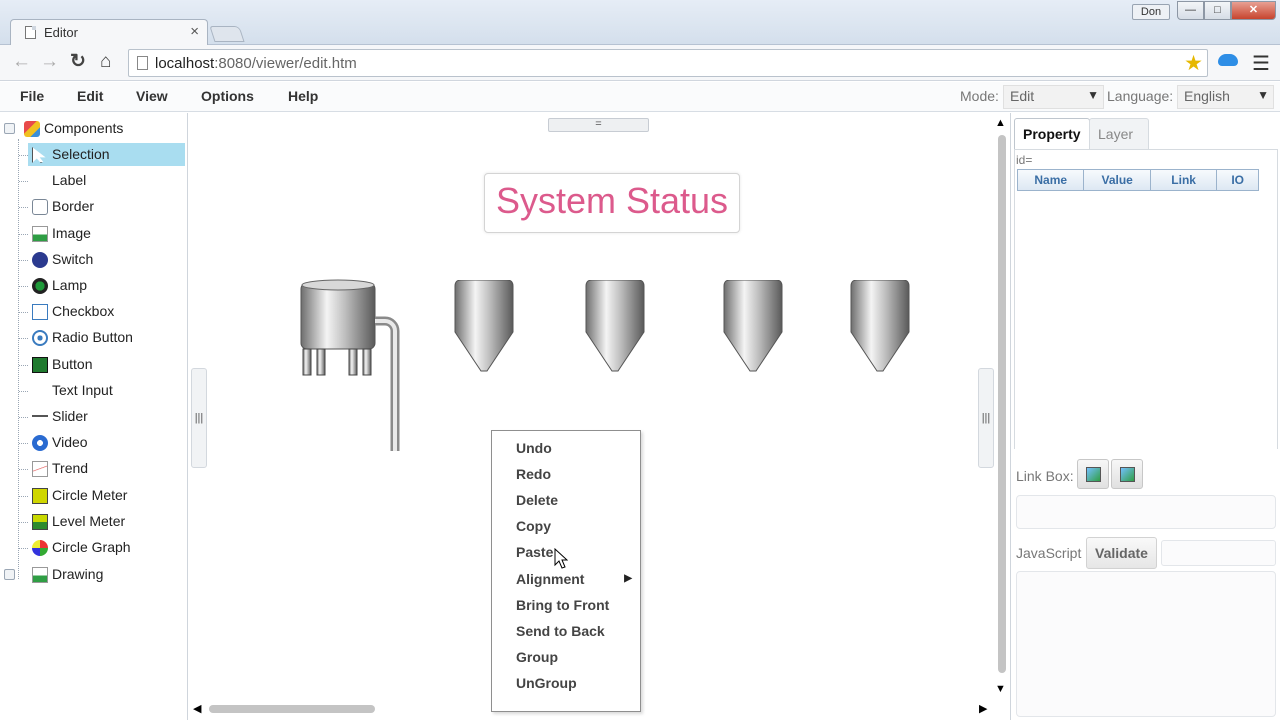 This screenshot has height=720, width=1280. Describe the element at coordinates (93, 575) in the screenshot. I see `tree-root-drawing: Drawing` at that location.